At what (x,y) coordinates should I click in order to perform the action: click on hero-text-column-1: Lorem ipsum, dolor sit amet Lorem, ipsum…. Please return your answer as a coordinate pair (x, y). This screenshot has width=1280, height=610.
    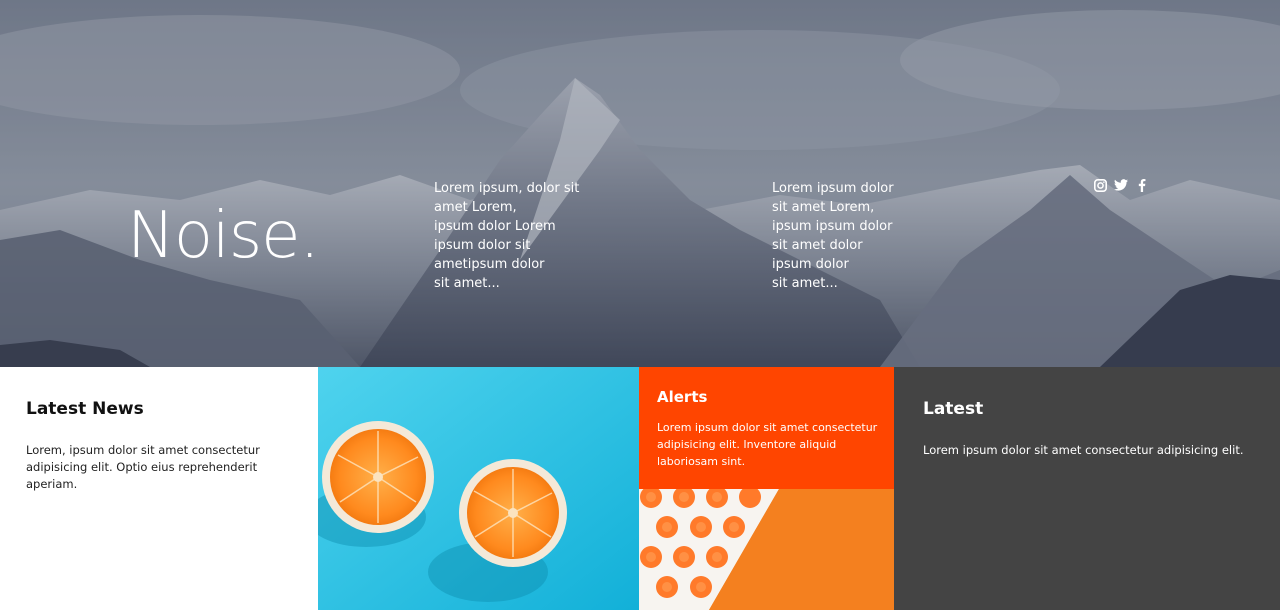
    Looking at the image, I should click on (507, 236).